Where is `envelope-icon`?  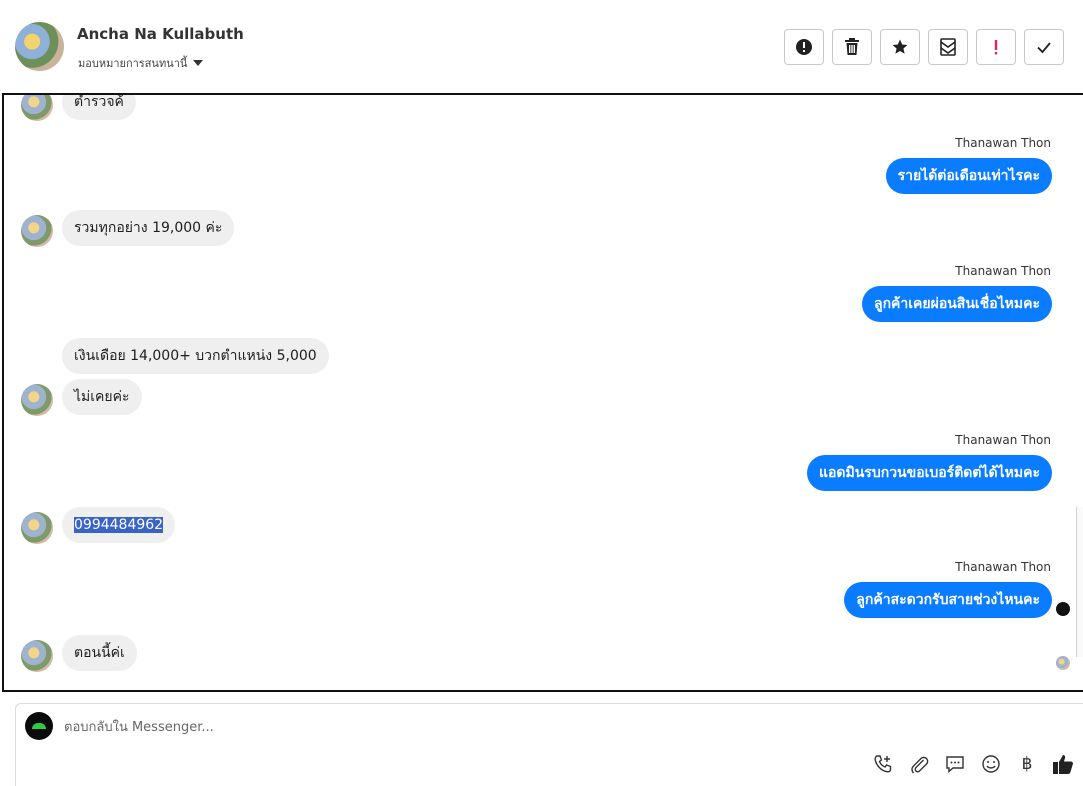
envelope-icon is located at coordinates (948, 47).